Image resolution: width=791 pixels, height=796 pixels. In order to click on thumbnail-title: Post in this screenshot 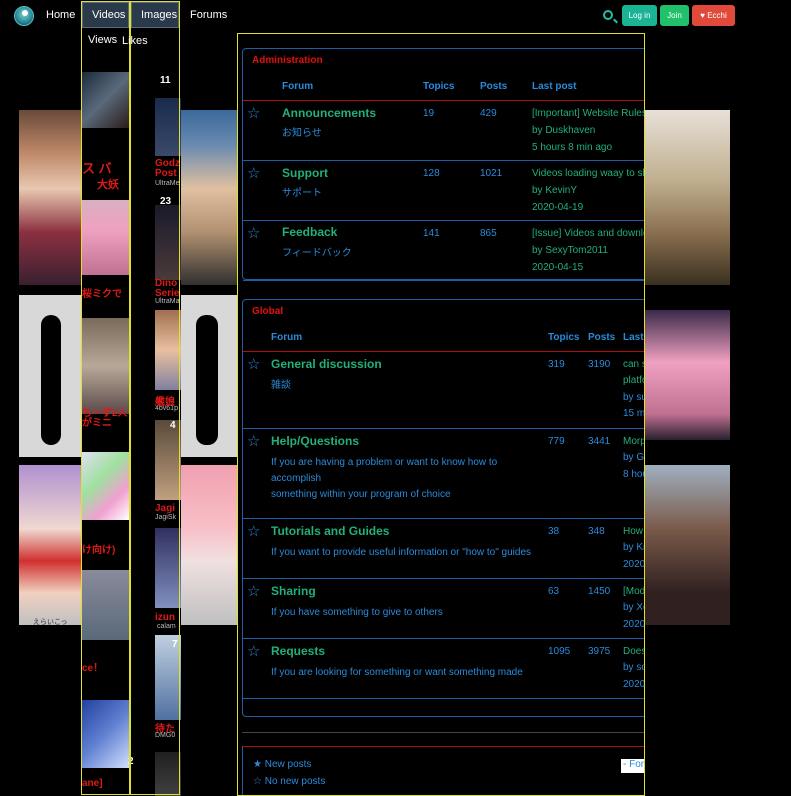, I will do `click(166, 173)`.